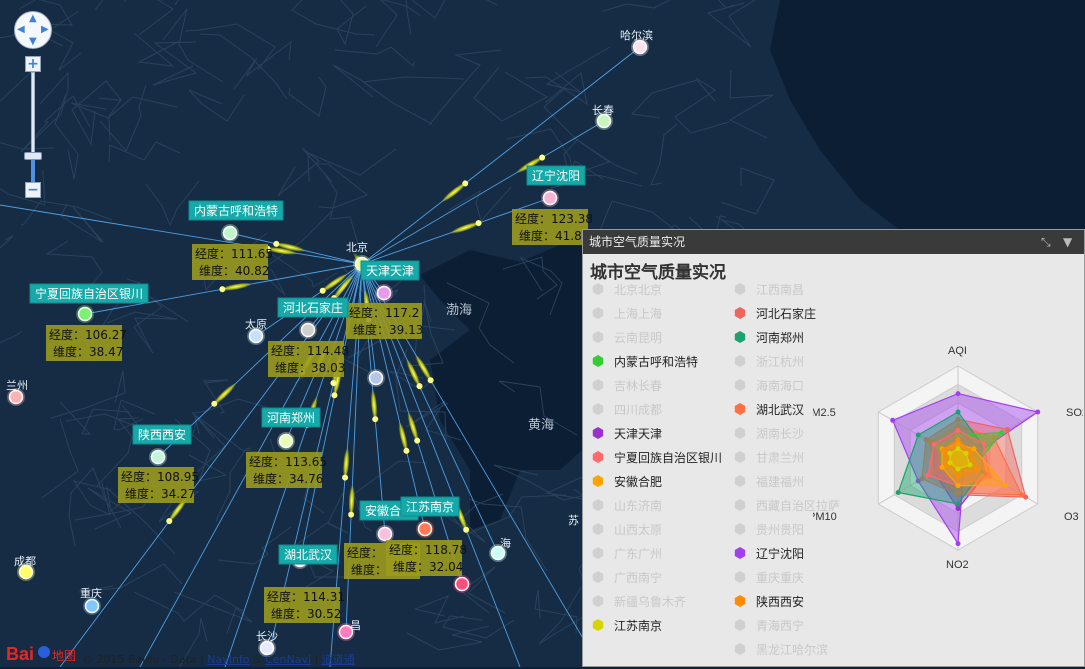  I want to click on legend-label: 青海西宁, so click(780, 626).